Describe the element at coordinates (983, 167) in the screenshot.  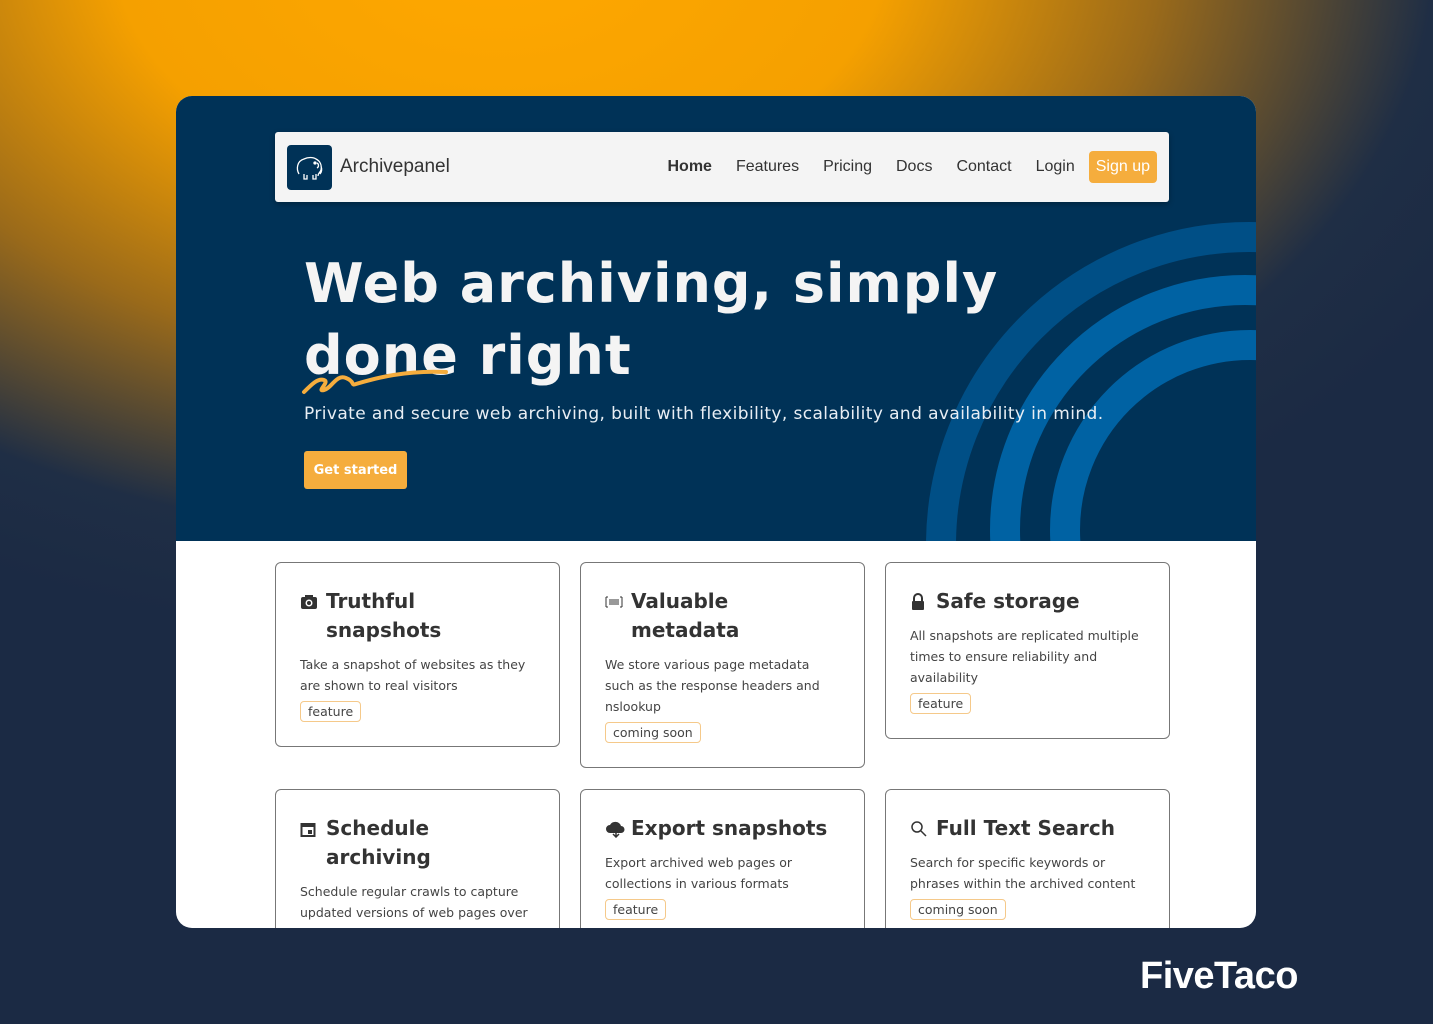
I see `nav-contact: Contact` at that location.